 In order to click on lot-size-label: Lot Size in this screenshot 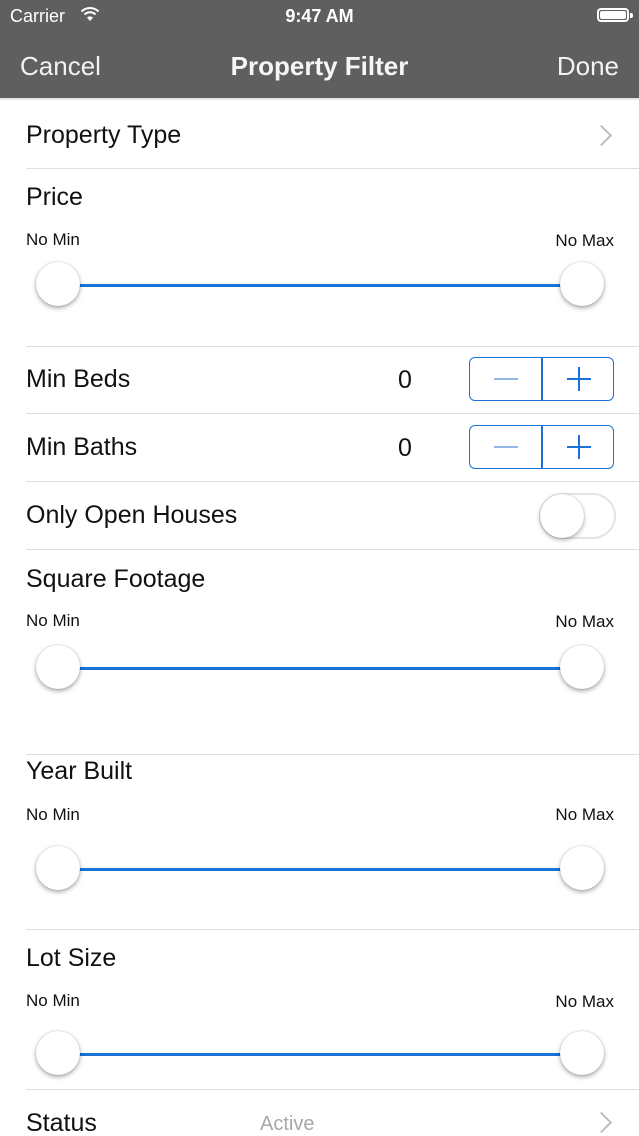, I will do `click(71, 958)`.